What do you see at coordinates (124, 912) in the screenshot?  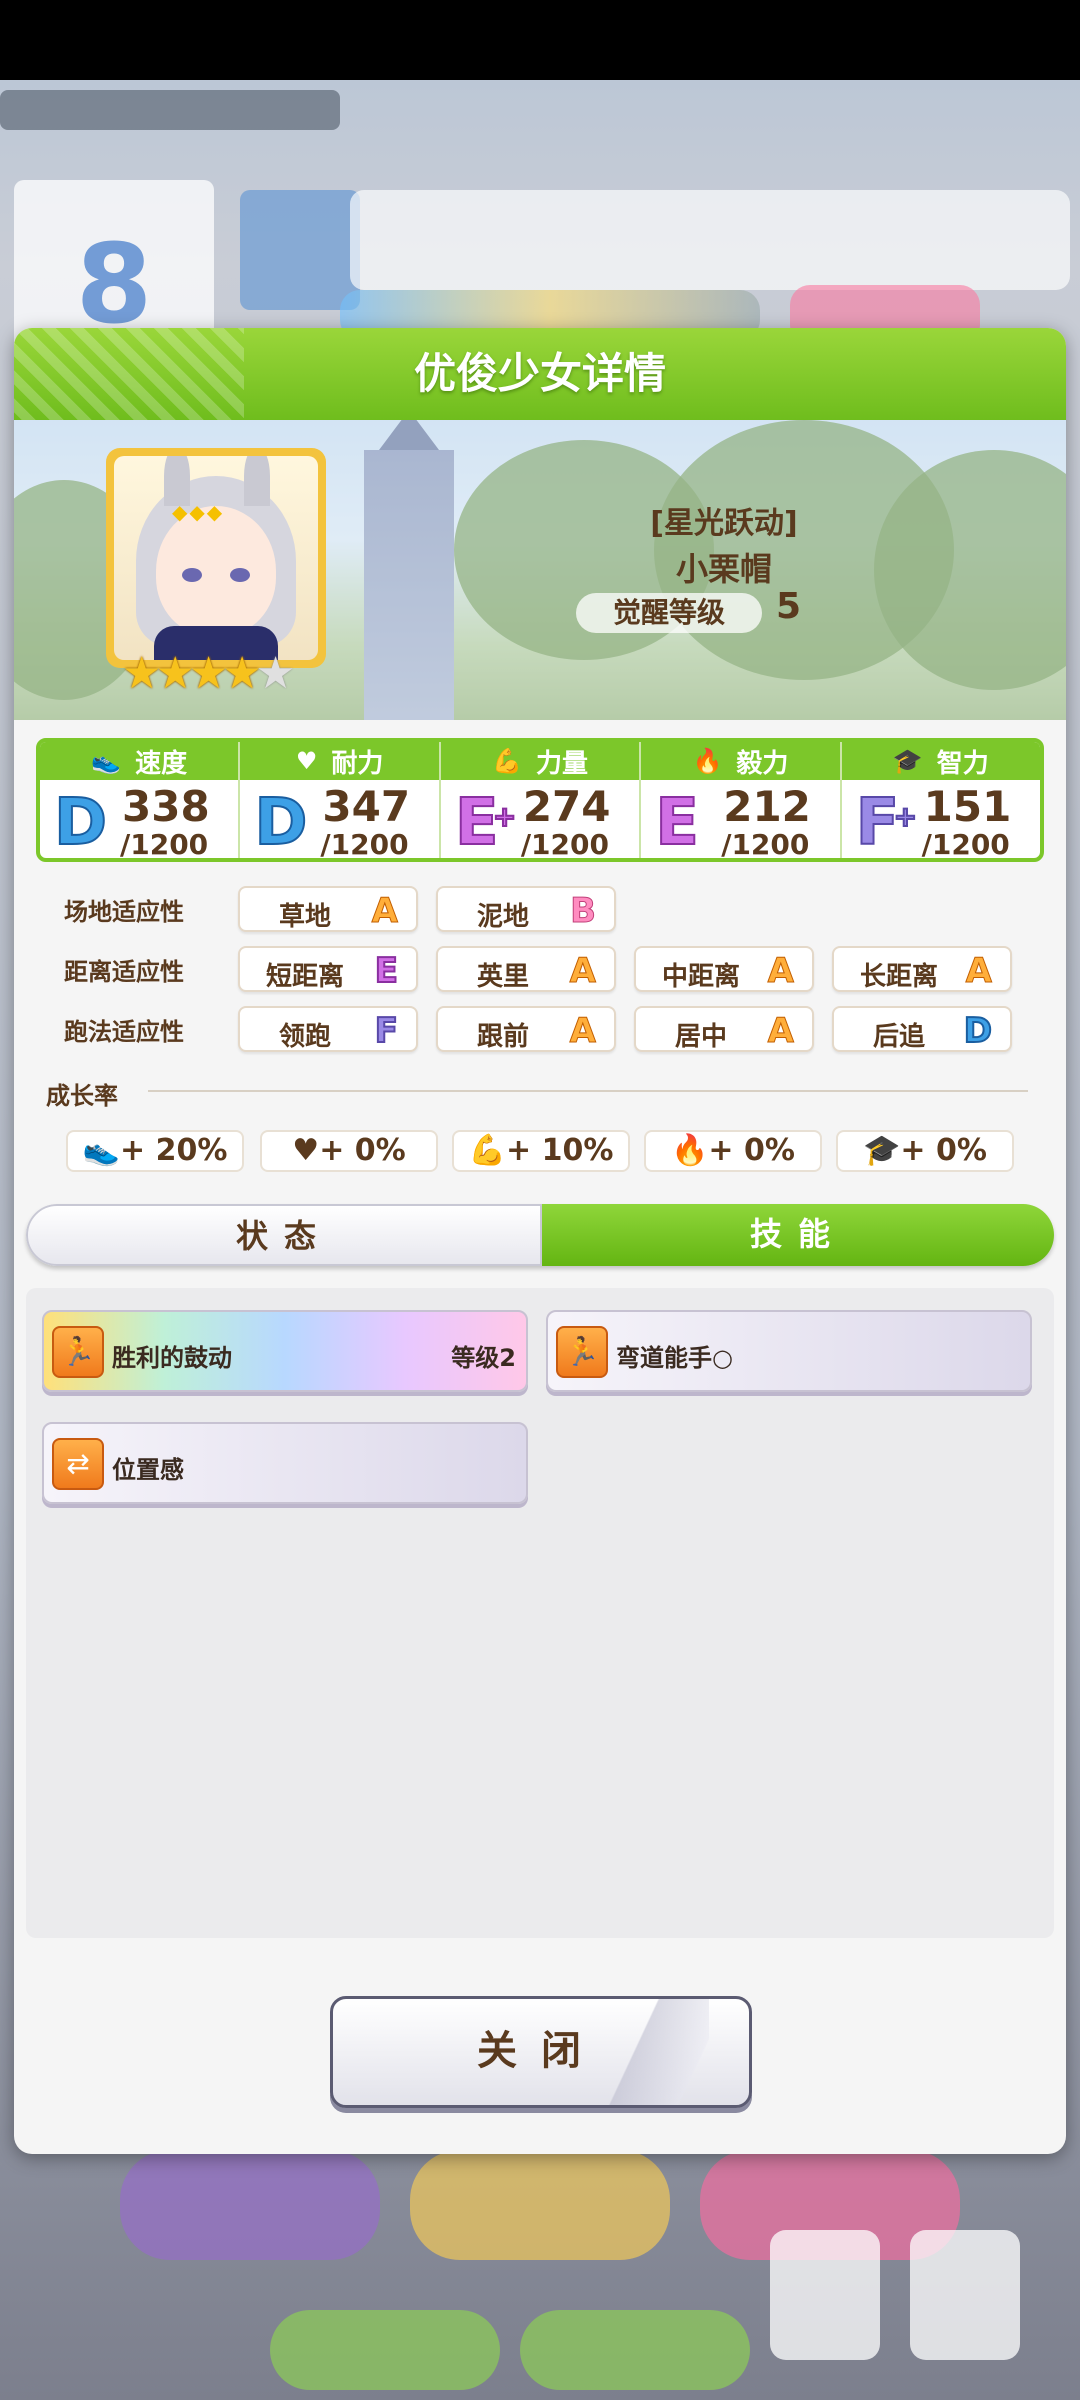 I see `aptitude-label: 场地适应性` at bounding box center [124, 912].